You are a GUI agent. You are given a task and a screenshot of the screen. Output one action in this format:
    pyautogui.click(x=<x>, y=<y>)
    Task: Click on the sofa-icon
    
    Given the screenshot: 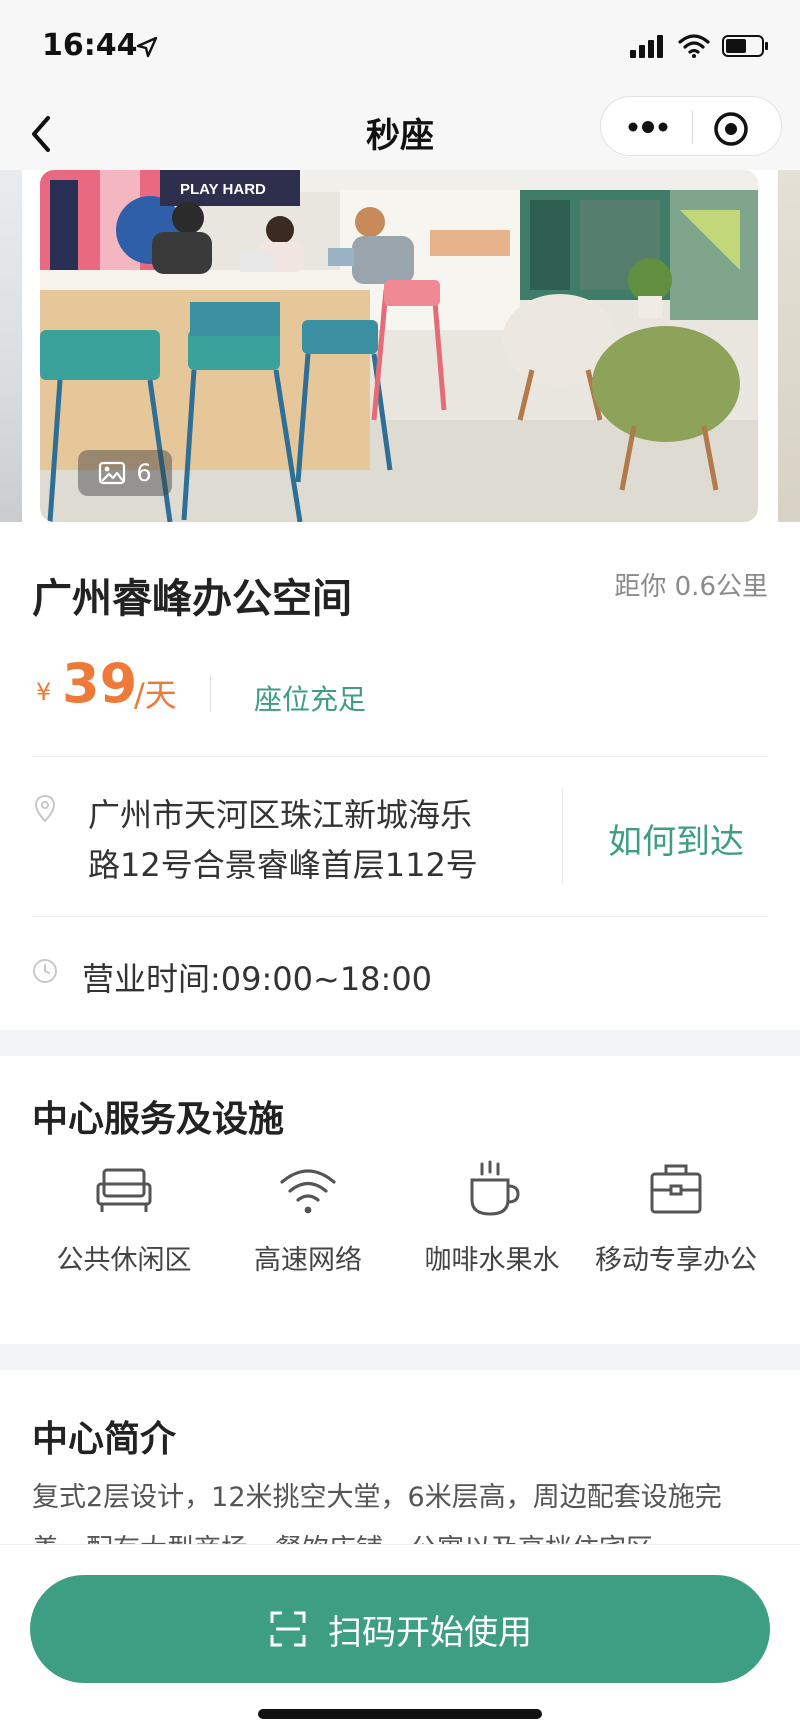 What is the action you would take?
    pyautogui.click(x=124, y=1190)
    